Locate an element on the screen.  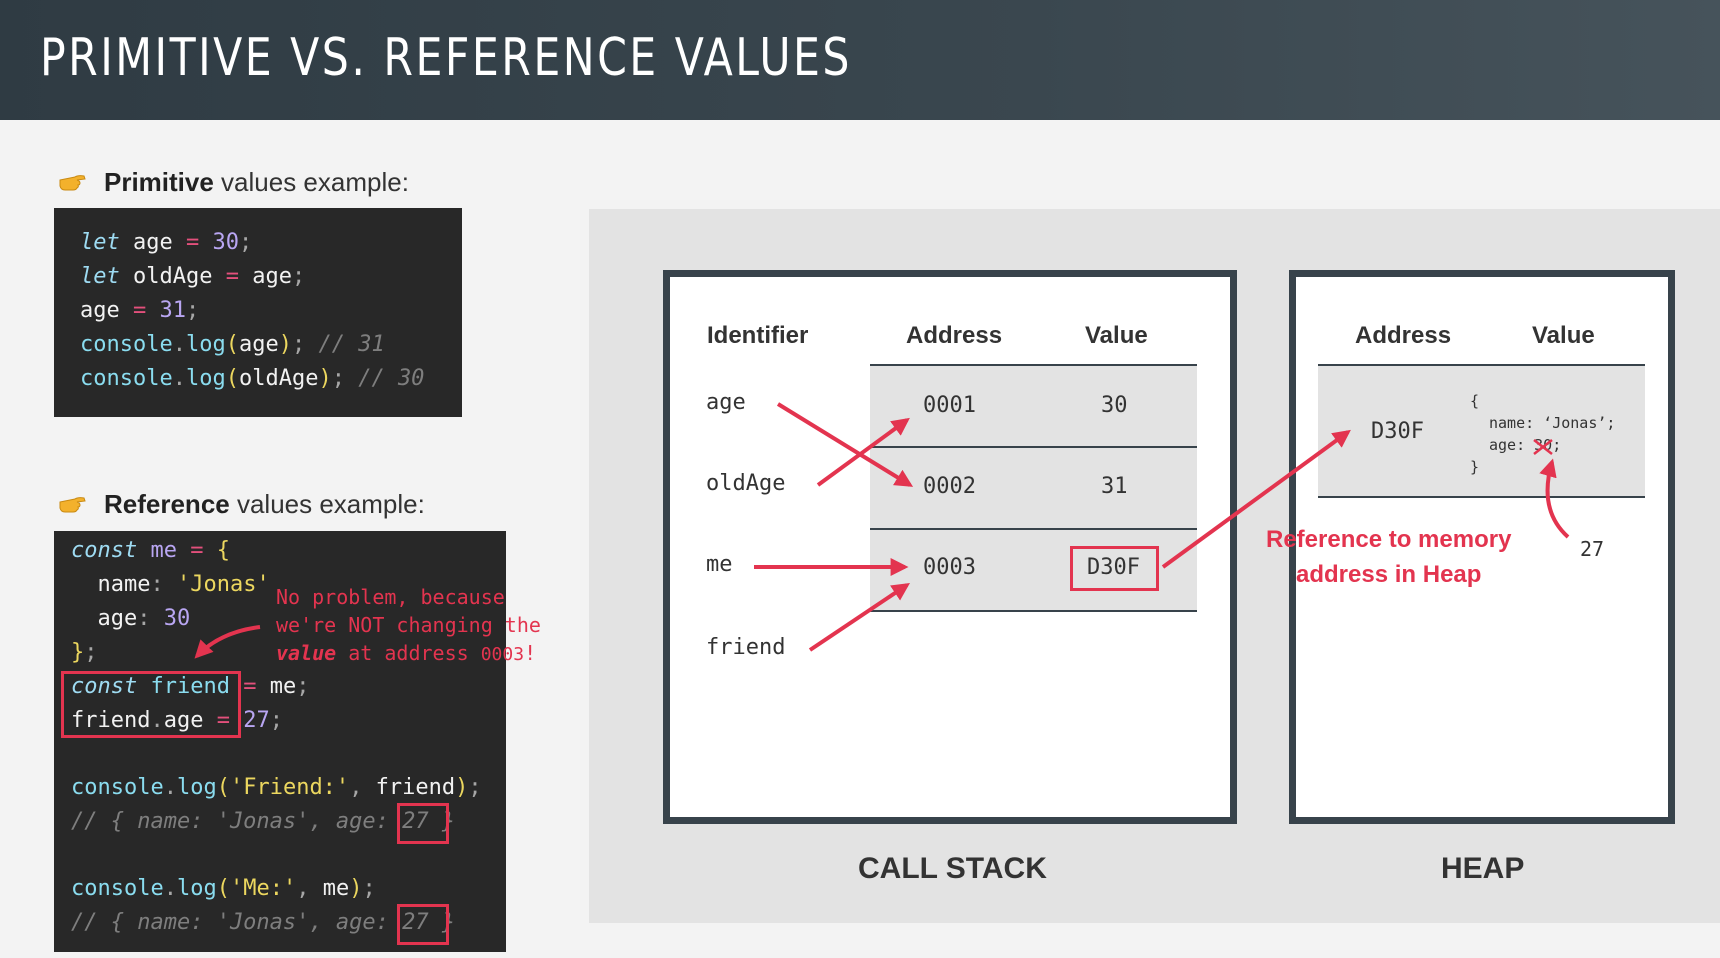
arrow-27-to-age is located at coordinates (1554, 498).